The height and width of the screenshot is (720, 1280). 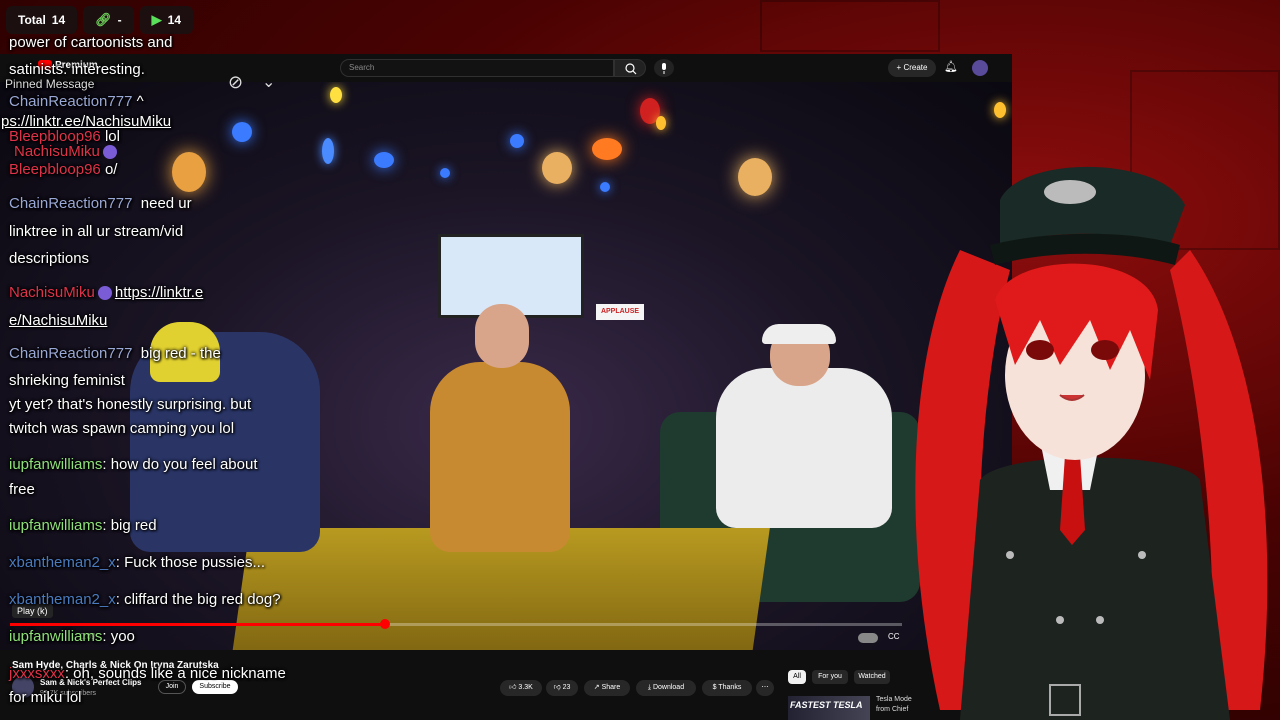 What do you see at coordinates (829, 708) in the screenshot?
I see `recommended-thumbnail: FASTEST TESLA` at bounding box center [829, 708].